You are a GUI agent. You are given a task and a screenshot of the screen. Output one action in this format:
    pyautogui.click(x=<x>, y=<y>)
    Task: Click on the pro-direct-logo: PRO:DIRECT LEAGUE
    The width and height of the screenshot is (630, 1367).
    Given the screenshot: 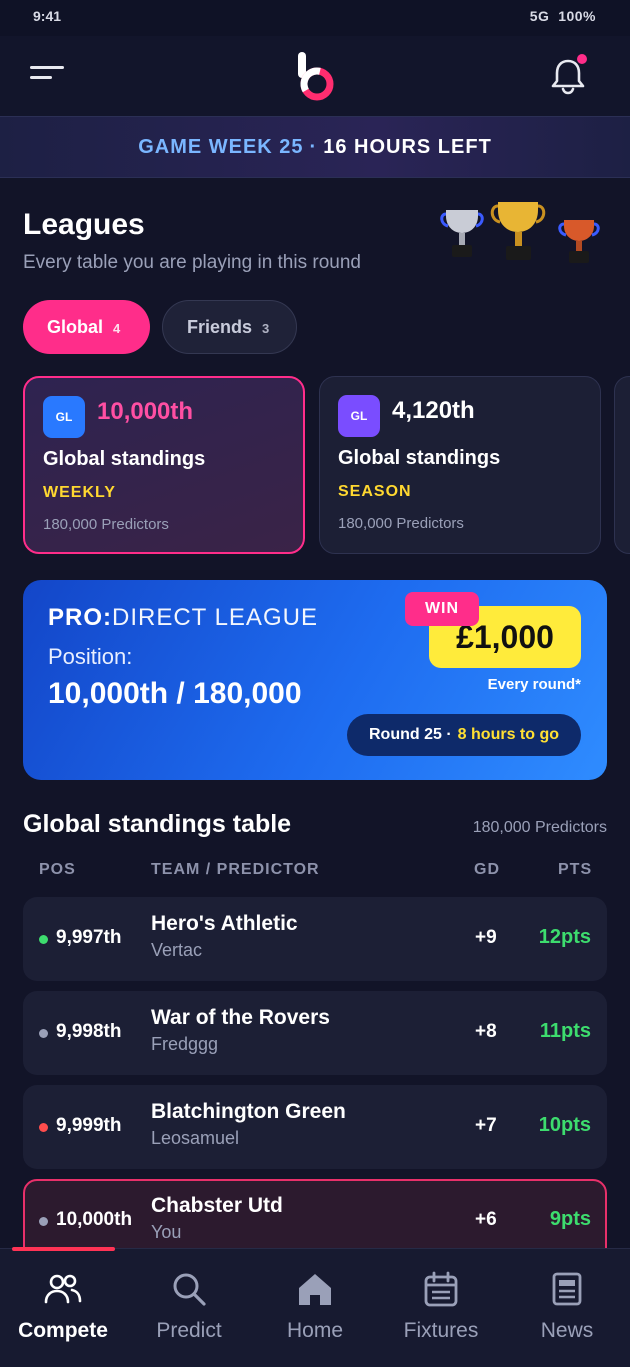 What is the action you would take?
    pyautogui.click(x=183, y=617)
    